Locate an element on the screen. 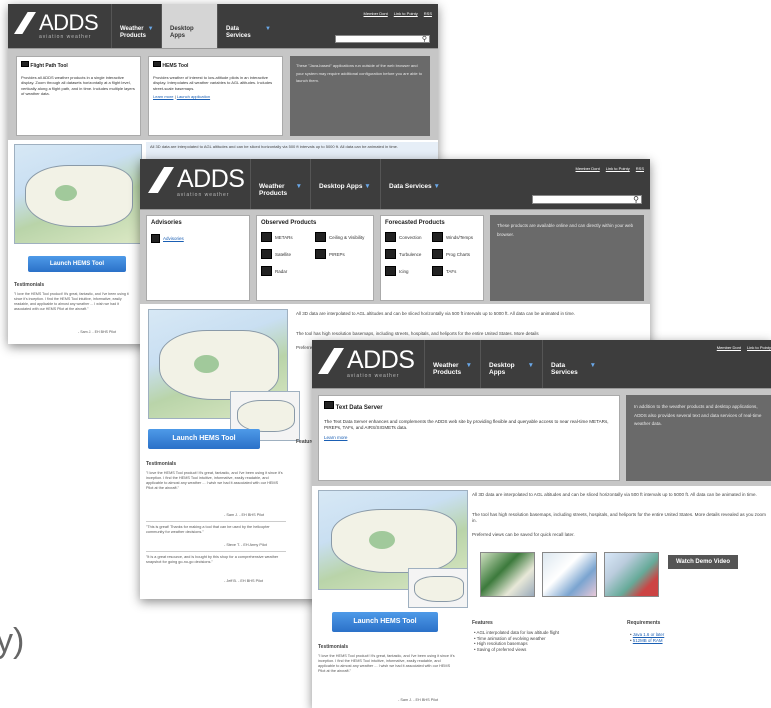 This screenshot has height=708, width=771. testimonial-attribution: - Sam J. - EH BHS Pilot is located at coordinates (97, 332).